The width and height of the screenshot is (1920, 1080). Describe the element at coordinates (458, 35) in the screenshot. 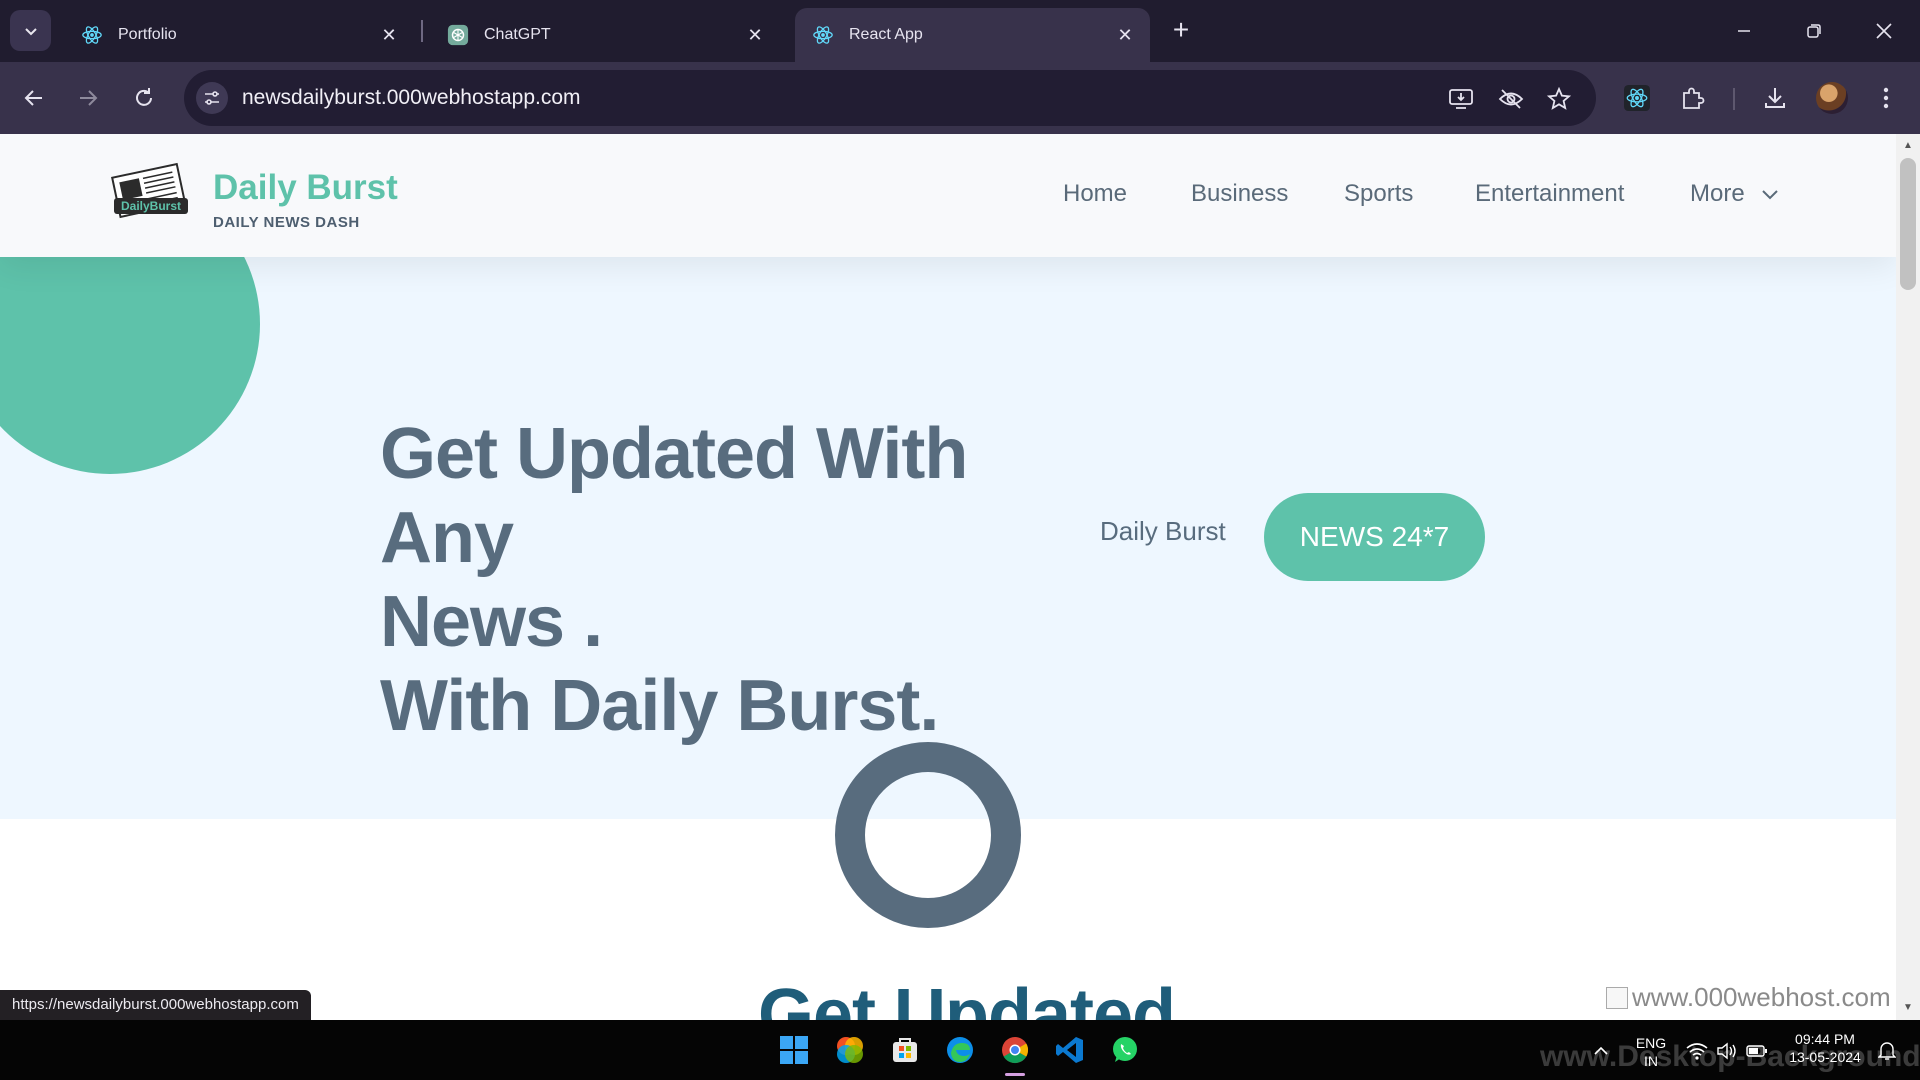

I see `chatgpt-icon` at that location.